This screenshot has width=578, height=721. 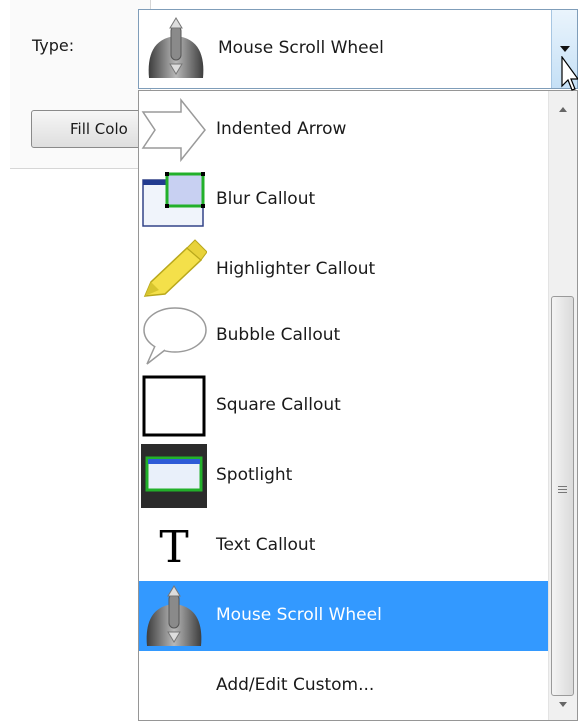 I want to click on item-label: Square Callout, so click(x=278, y=405).